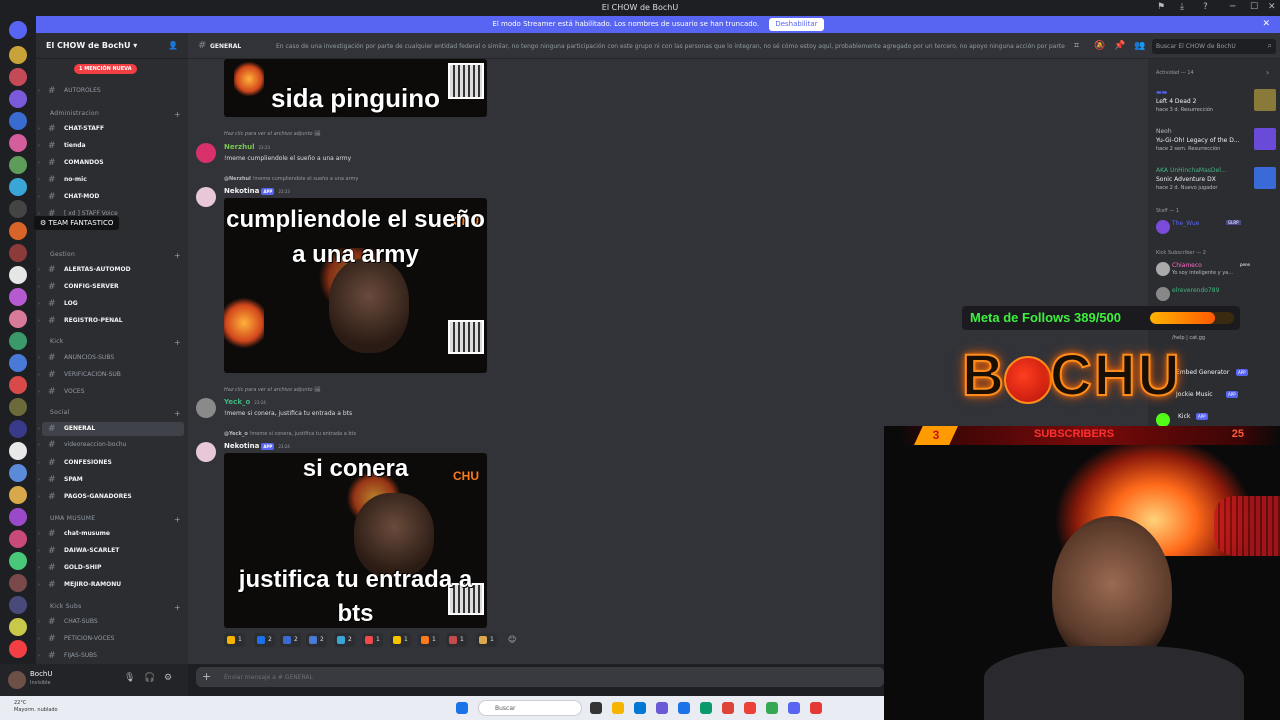  What do you see at coordinates (206, 676) in the screenshot?
I see `attach-plus-icon: +` at bounding box center [206, 676].